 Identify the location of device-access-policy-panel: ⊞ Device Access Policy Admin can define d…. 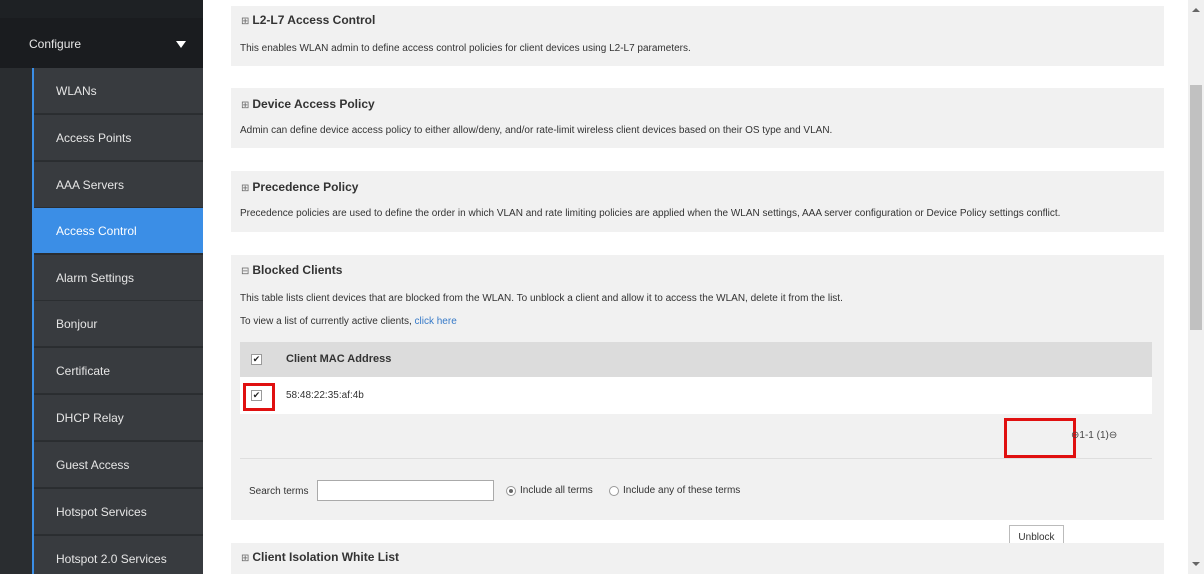
(697, 118).